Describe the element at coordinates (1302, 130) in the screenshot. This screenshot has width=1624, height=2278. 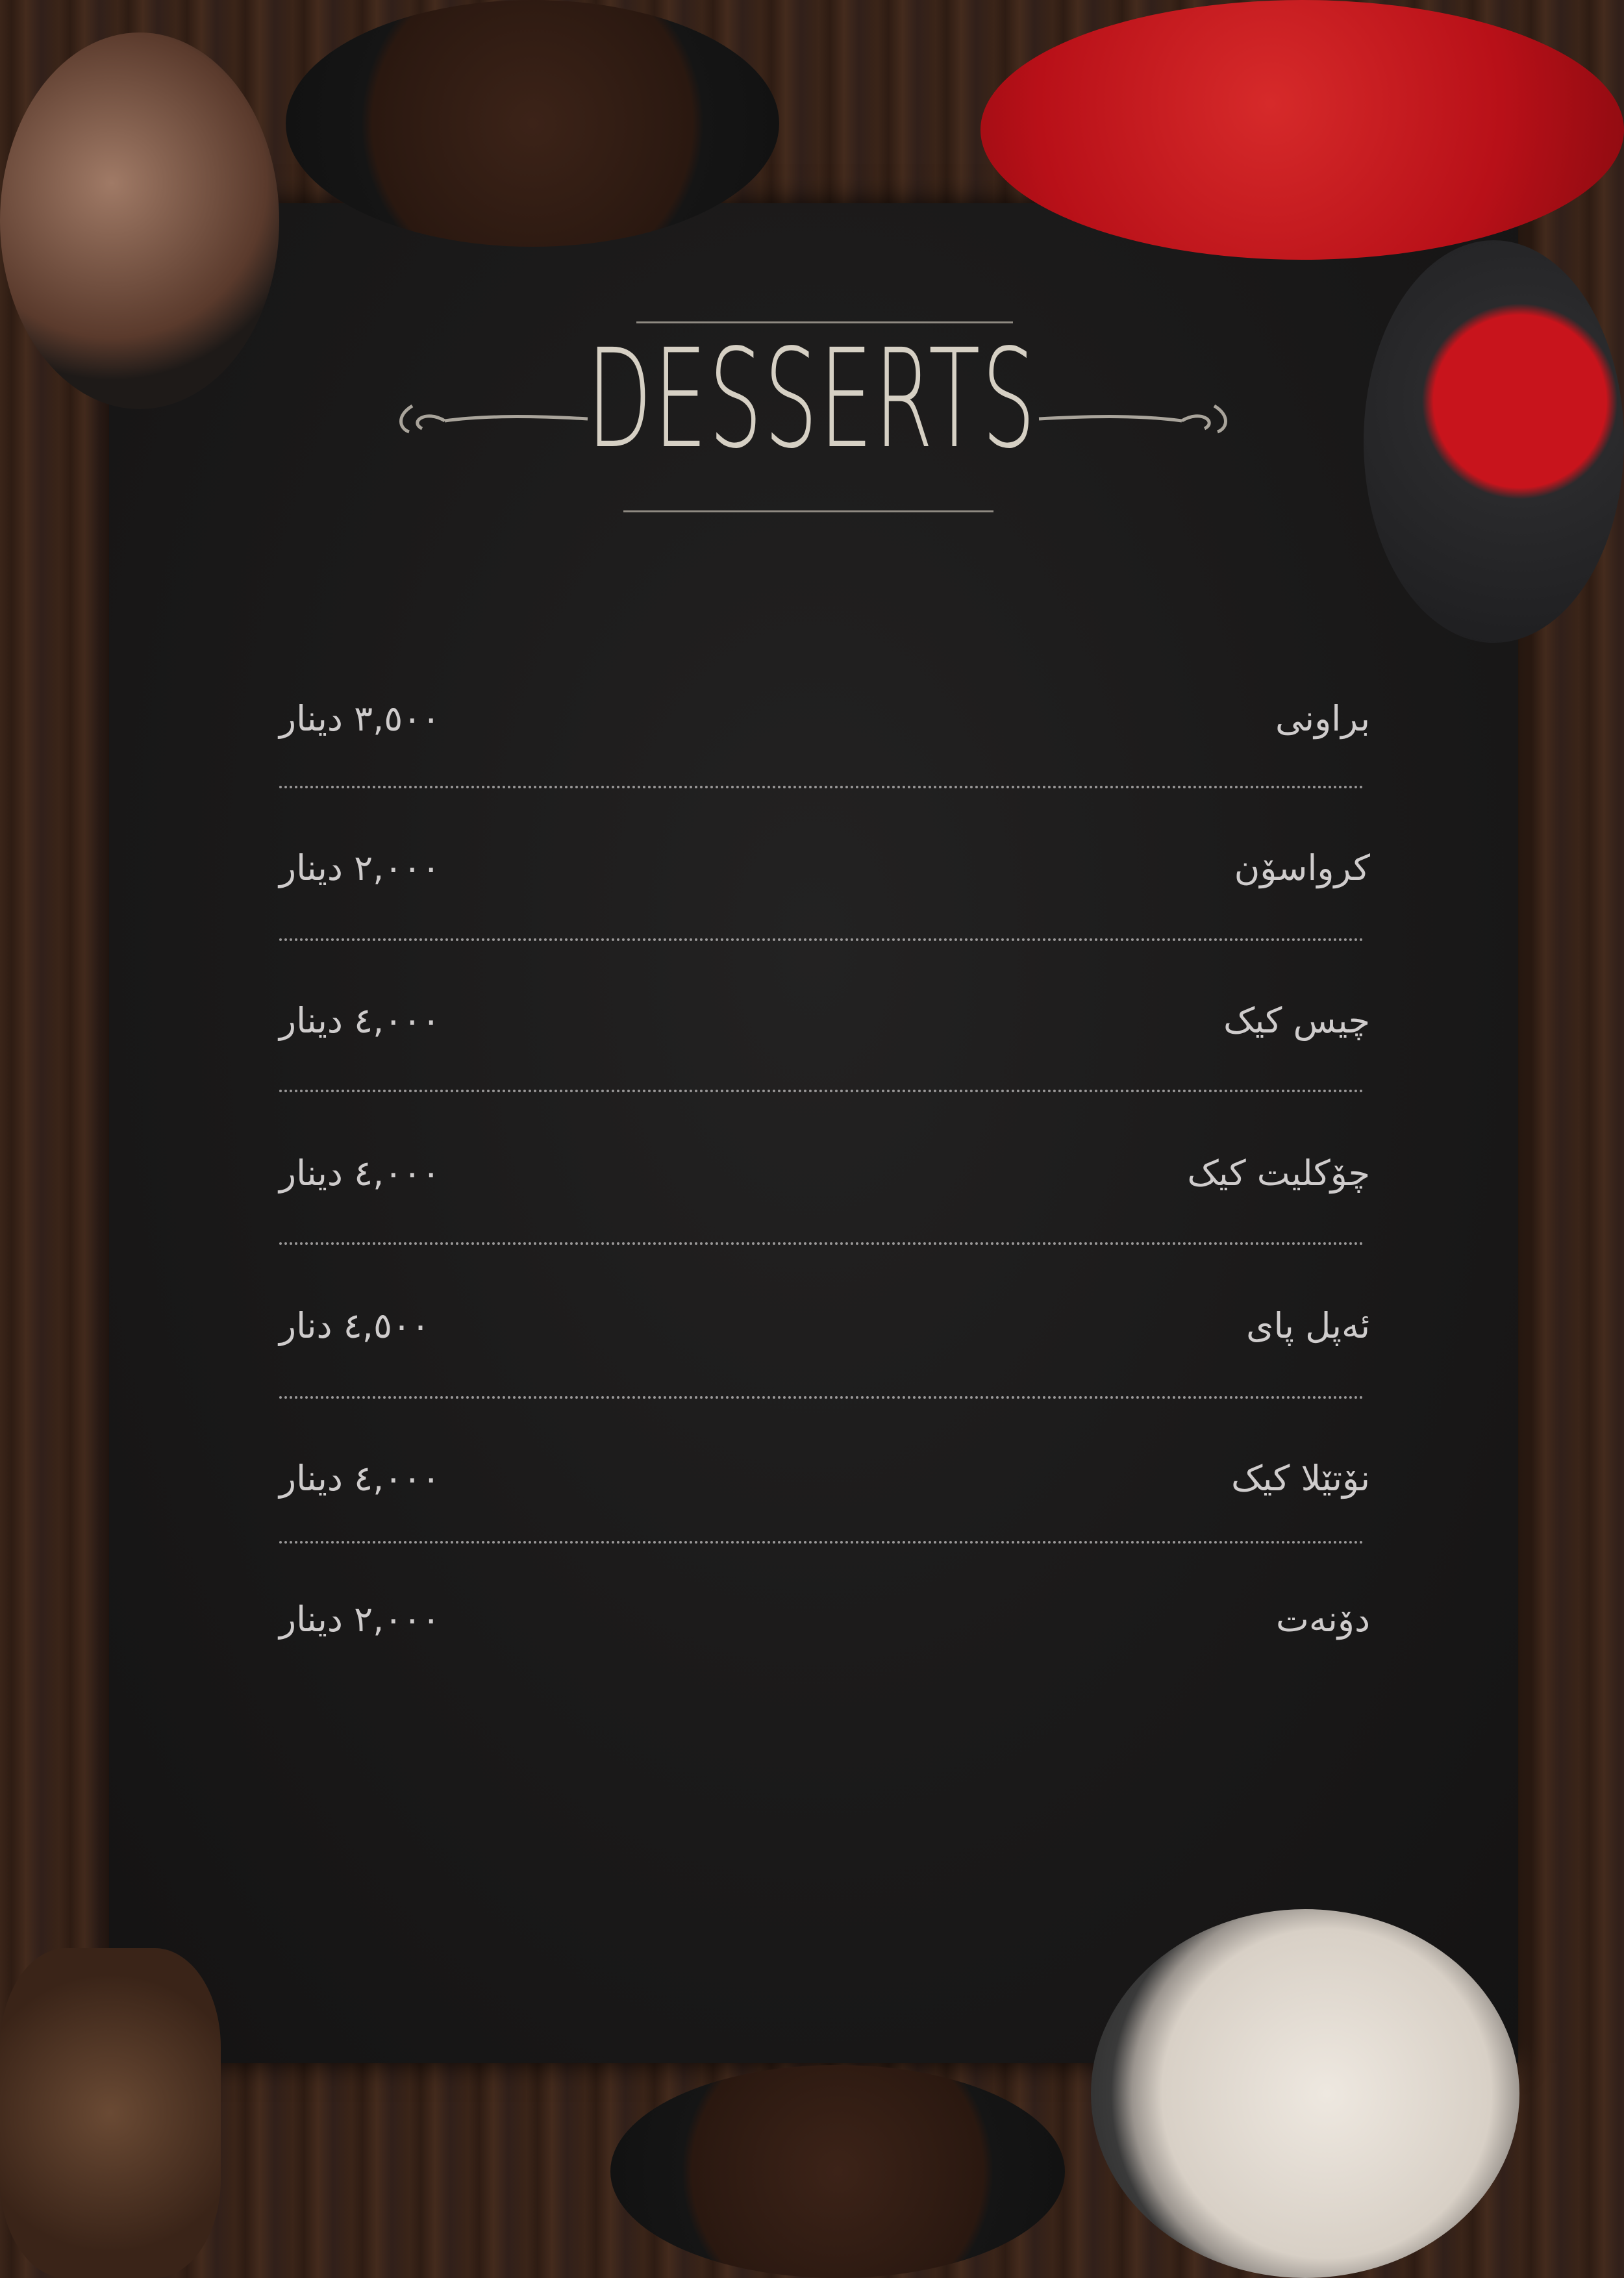
I see `strawberry-tart-image` at that location.